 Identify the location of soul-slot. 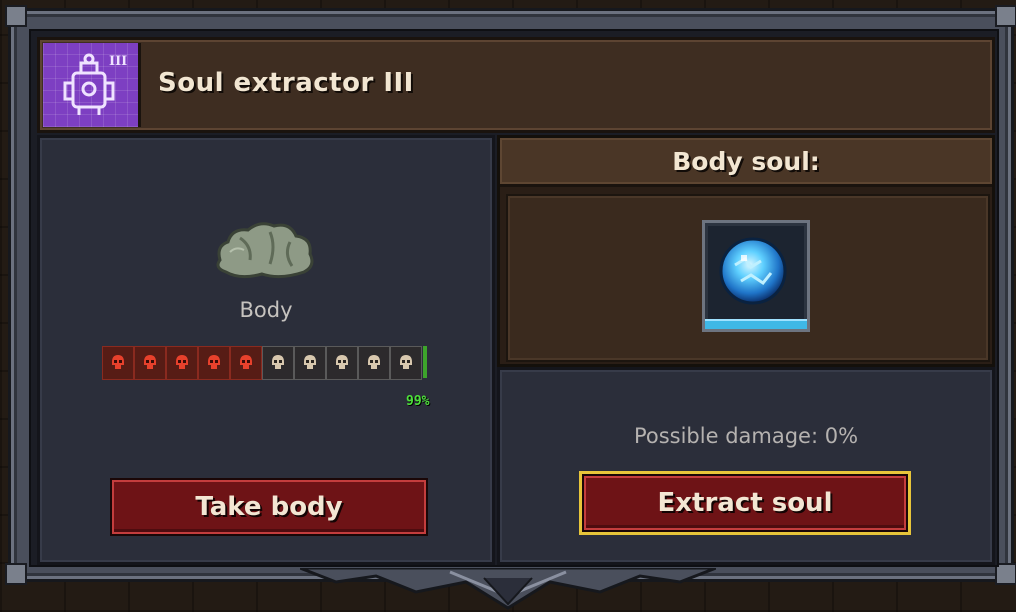
(756, 276).